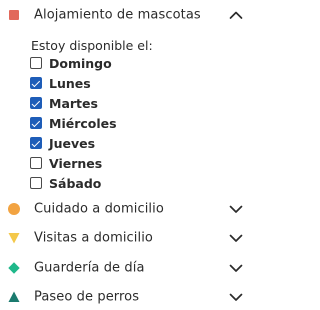 The width and height of the screenshot is (320, 310). What do you see at coordinates (14, 238) in the screenshot?
I see `triangle-down-marker-icon` at bounding box center [14, 238].